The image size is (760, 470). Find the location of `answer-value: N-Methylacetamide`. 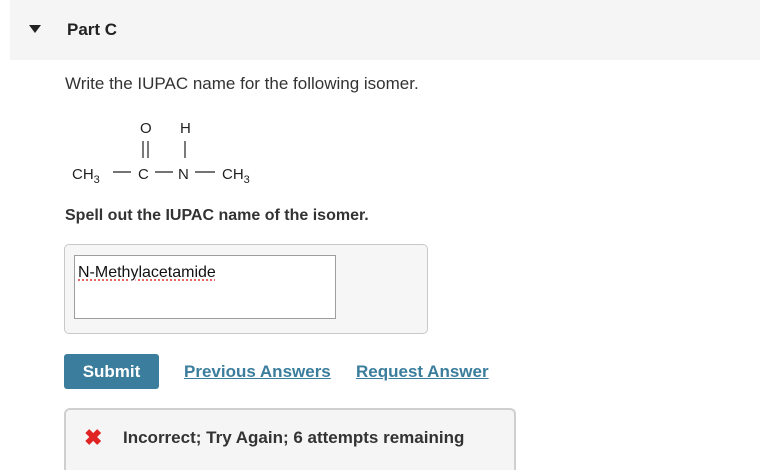

answer-value: N-Methylacetamide is located at coordinates (147, 272).